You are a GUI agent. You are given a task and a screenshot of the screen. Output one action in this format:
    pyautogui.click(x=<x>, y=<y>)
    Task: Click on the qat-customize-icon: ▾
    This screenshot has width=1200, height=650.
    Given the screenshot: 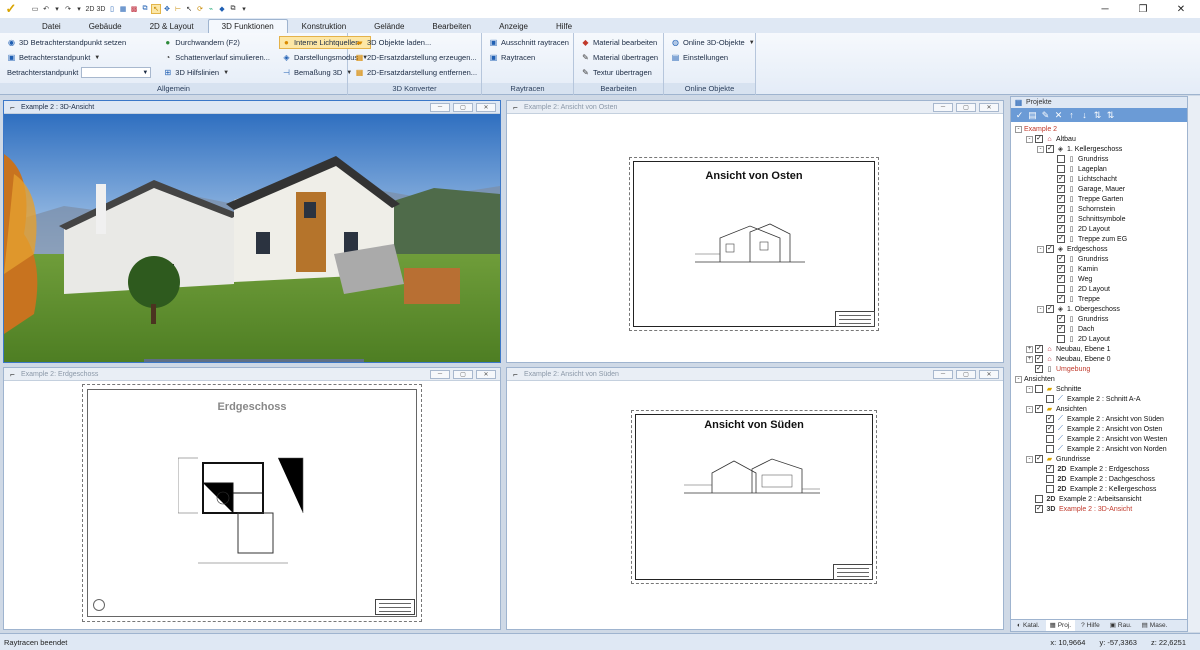 What is the action you would take?
    pyautogui.click(x=244, y=9)
    